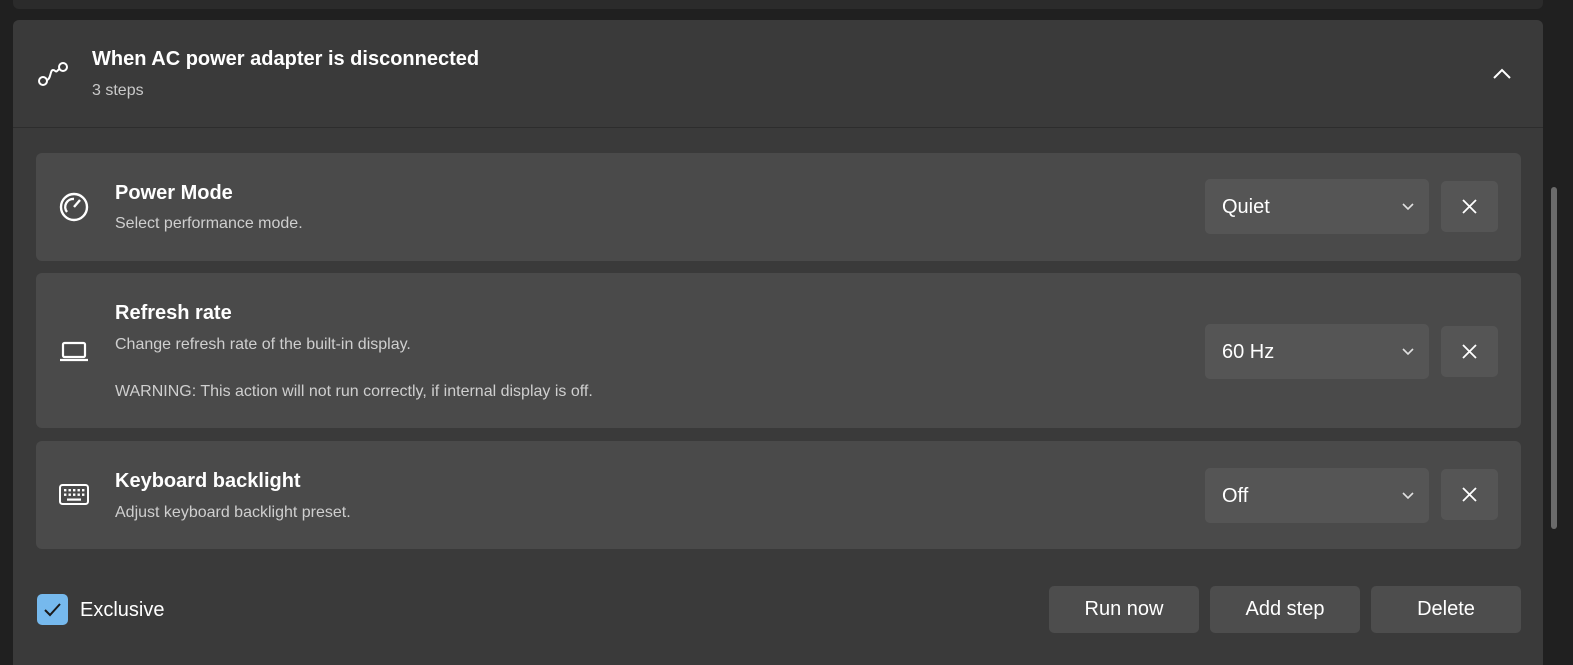 The width and height of the screenshot is (1573, 665). What do you see at coordinates (1285, 609) in the screenshot?
I see `add-step-button: Add step` at bounding box center [1285, 609].